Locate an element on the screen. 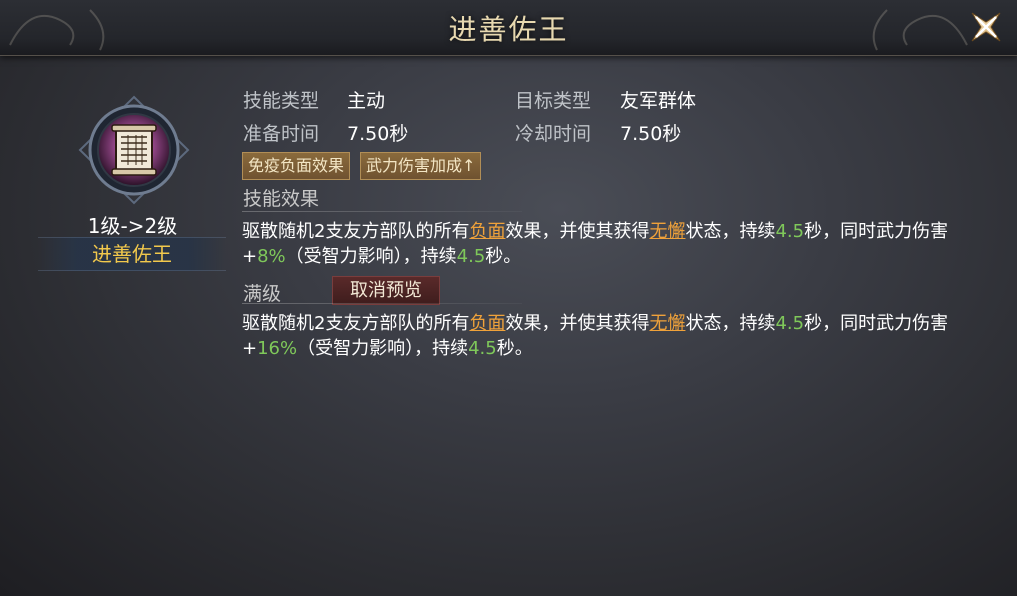  target-type-value: 友军群体 is located at coordinates (658, 101).